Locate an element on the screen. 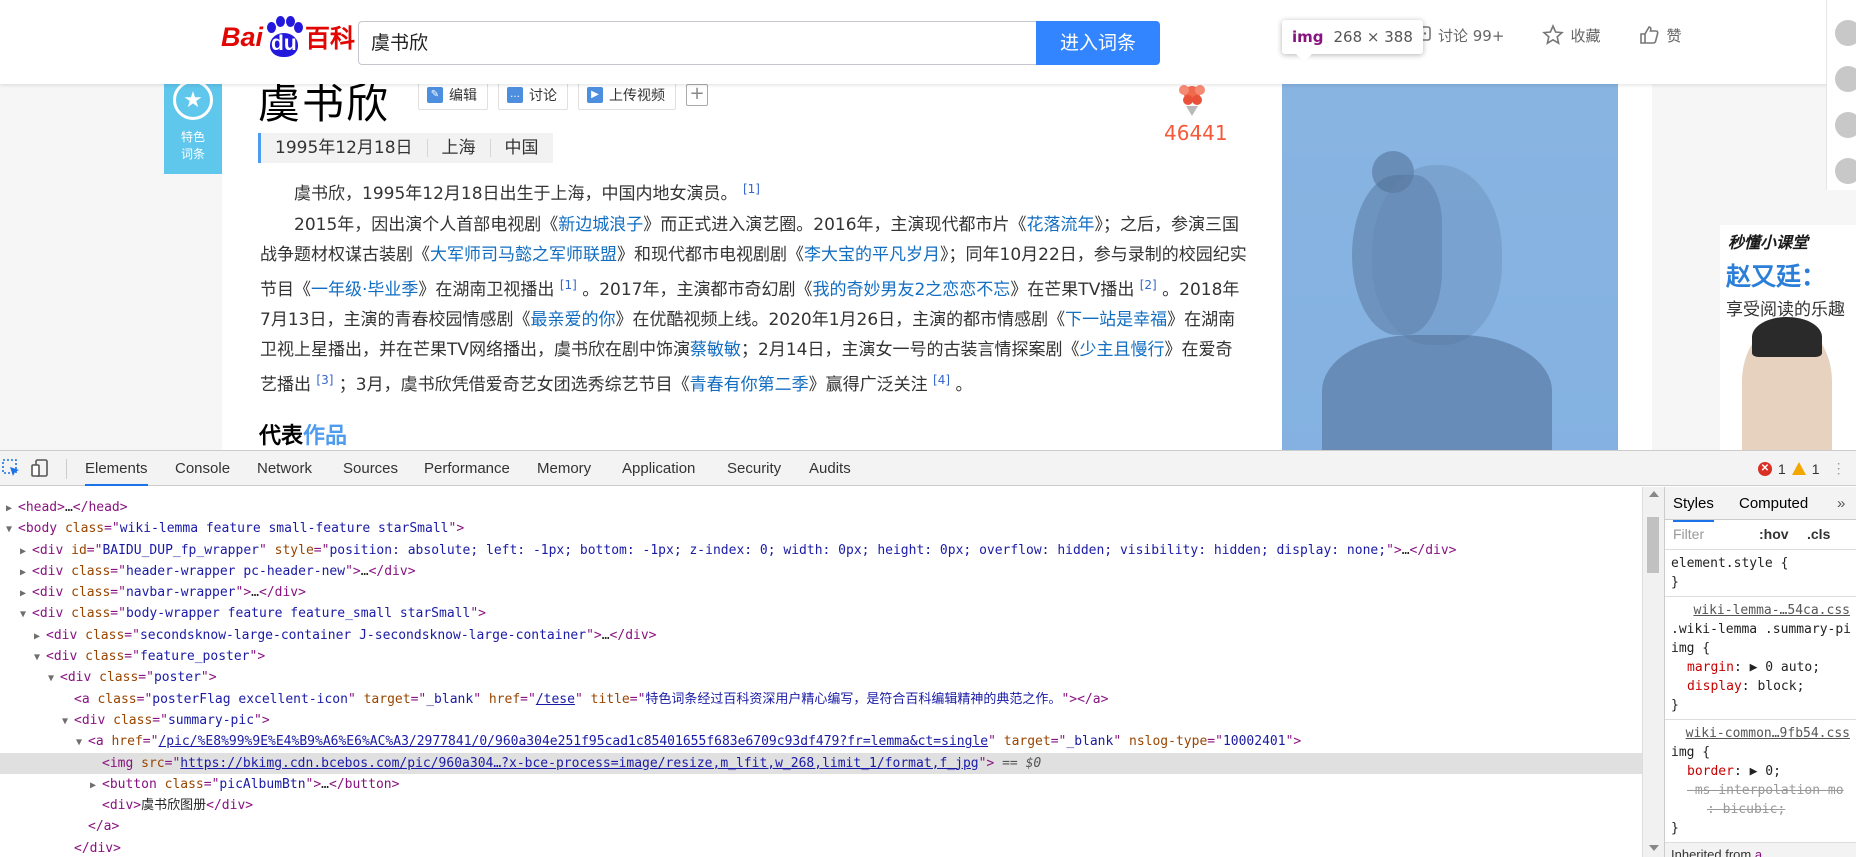  dom-node-row: ▼ <div class="summary-pic"> is located at coordinates (821, 720).